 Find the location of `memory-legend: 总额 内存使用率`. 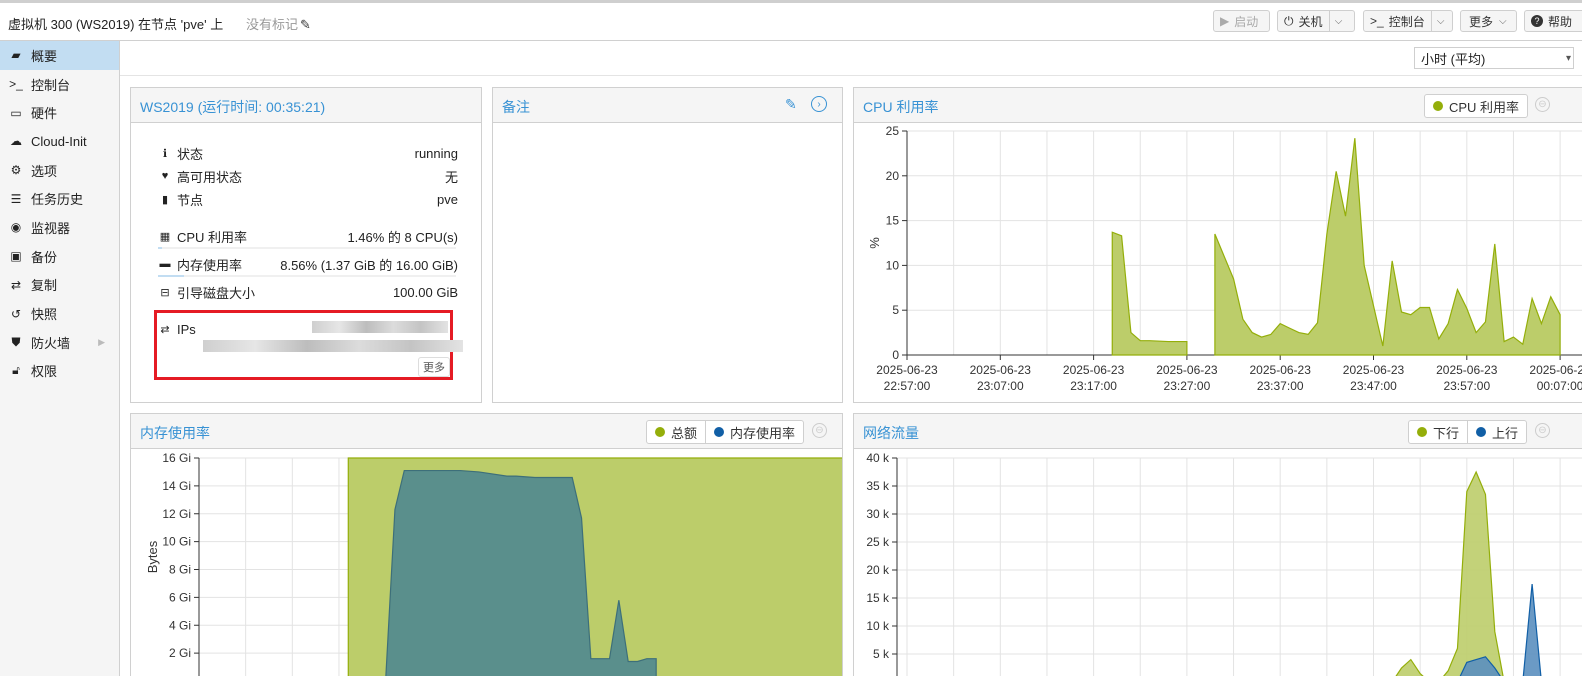

memory-legend: 总额 内存使用率 is located at coordinates (725, 432).